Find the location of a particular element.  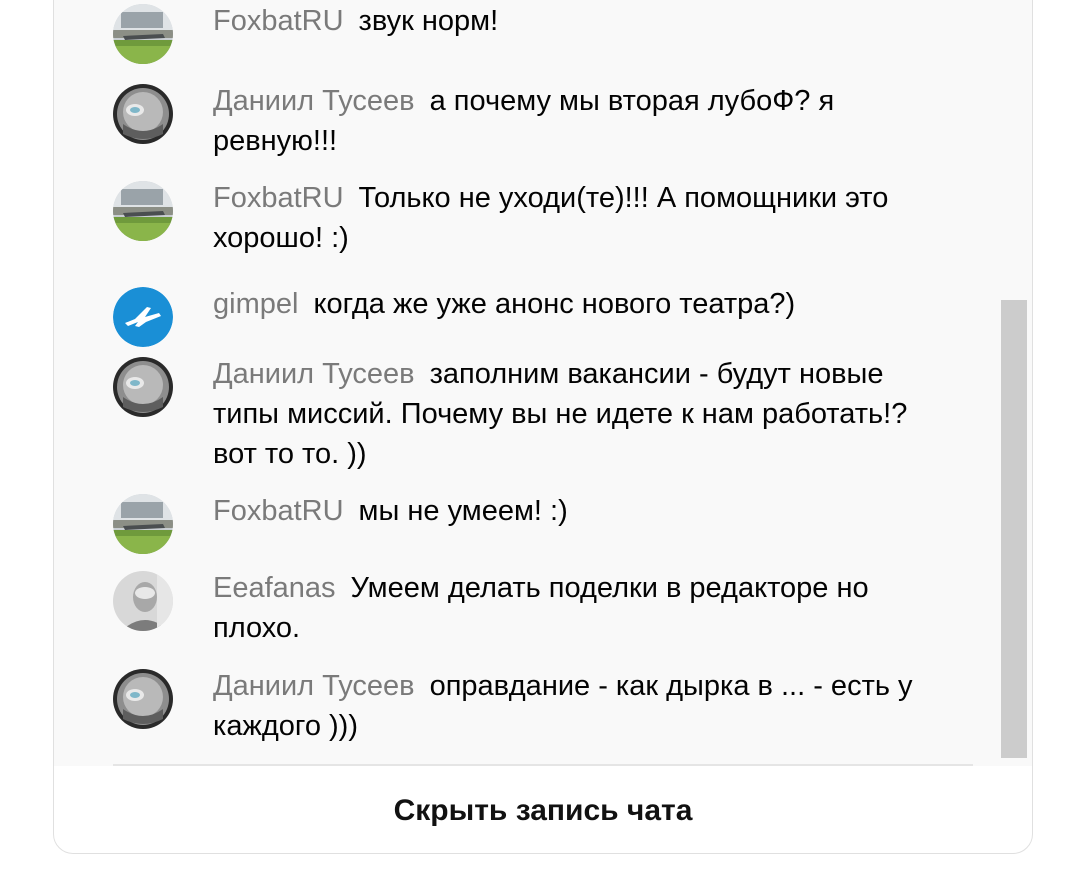

chat-message: FoxbatRU звук норм! is located at coordinates (523, 32).